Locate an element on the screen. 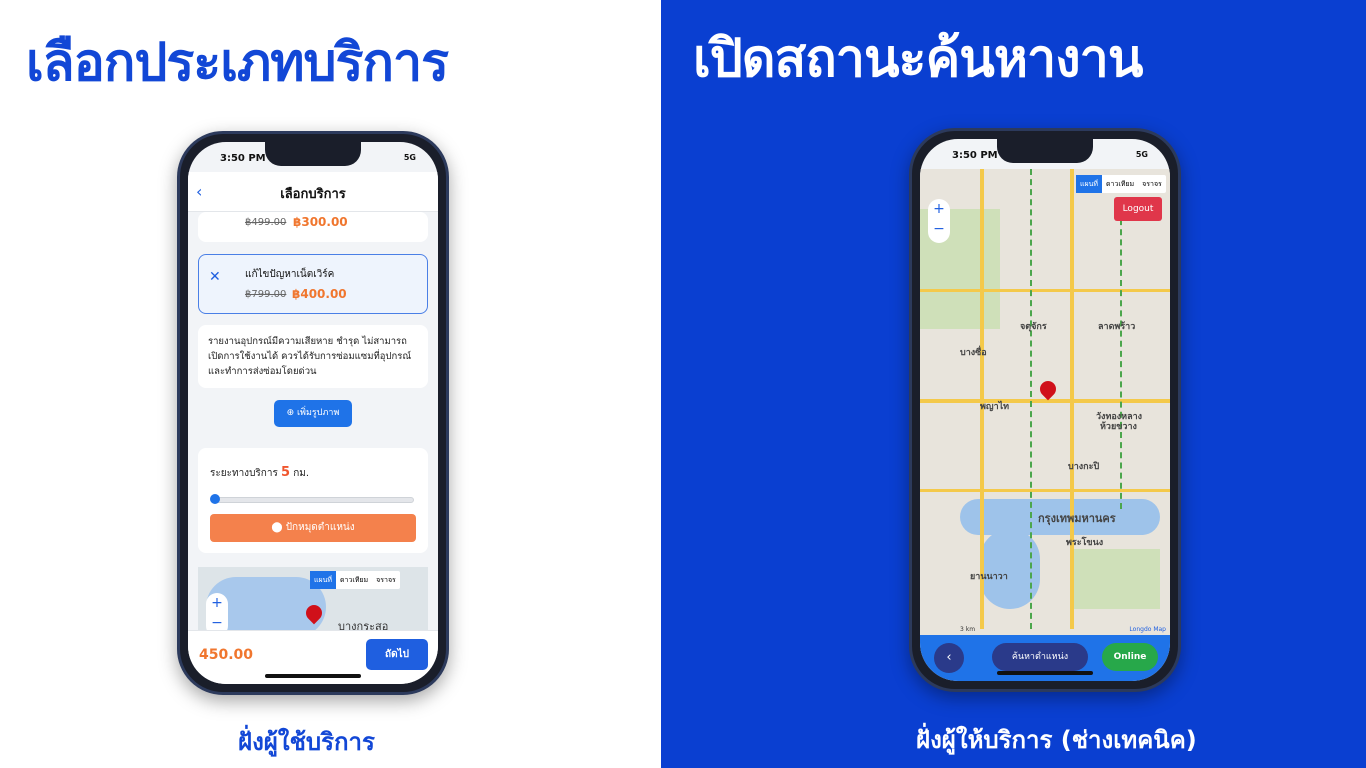 The image size is (1366, 768). page-title: เลือกบริการ is located at coordinates (313, 194).